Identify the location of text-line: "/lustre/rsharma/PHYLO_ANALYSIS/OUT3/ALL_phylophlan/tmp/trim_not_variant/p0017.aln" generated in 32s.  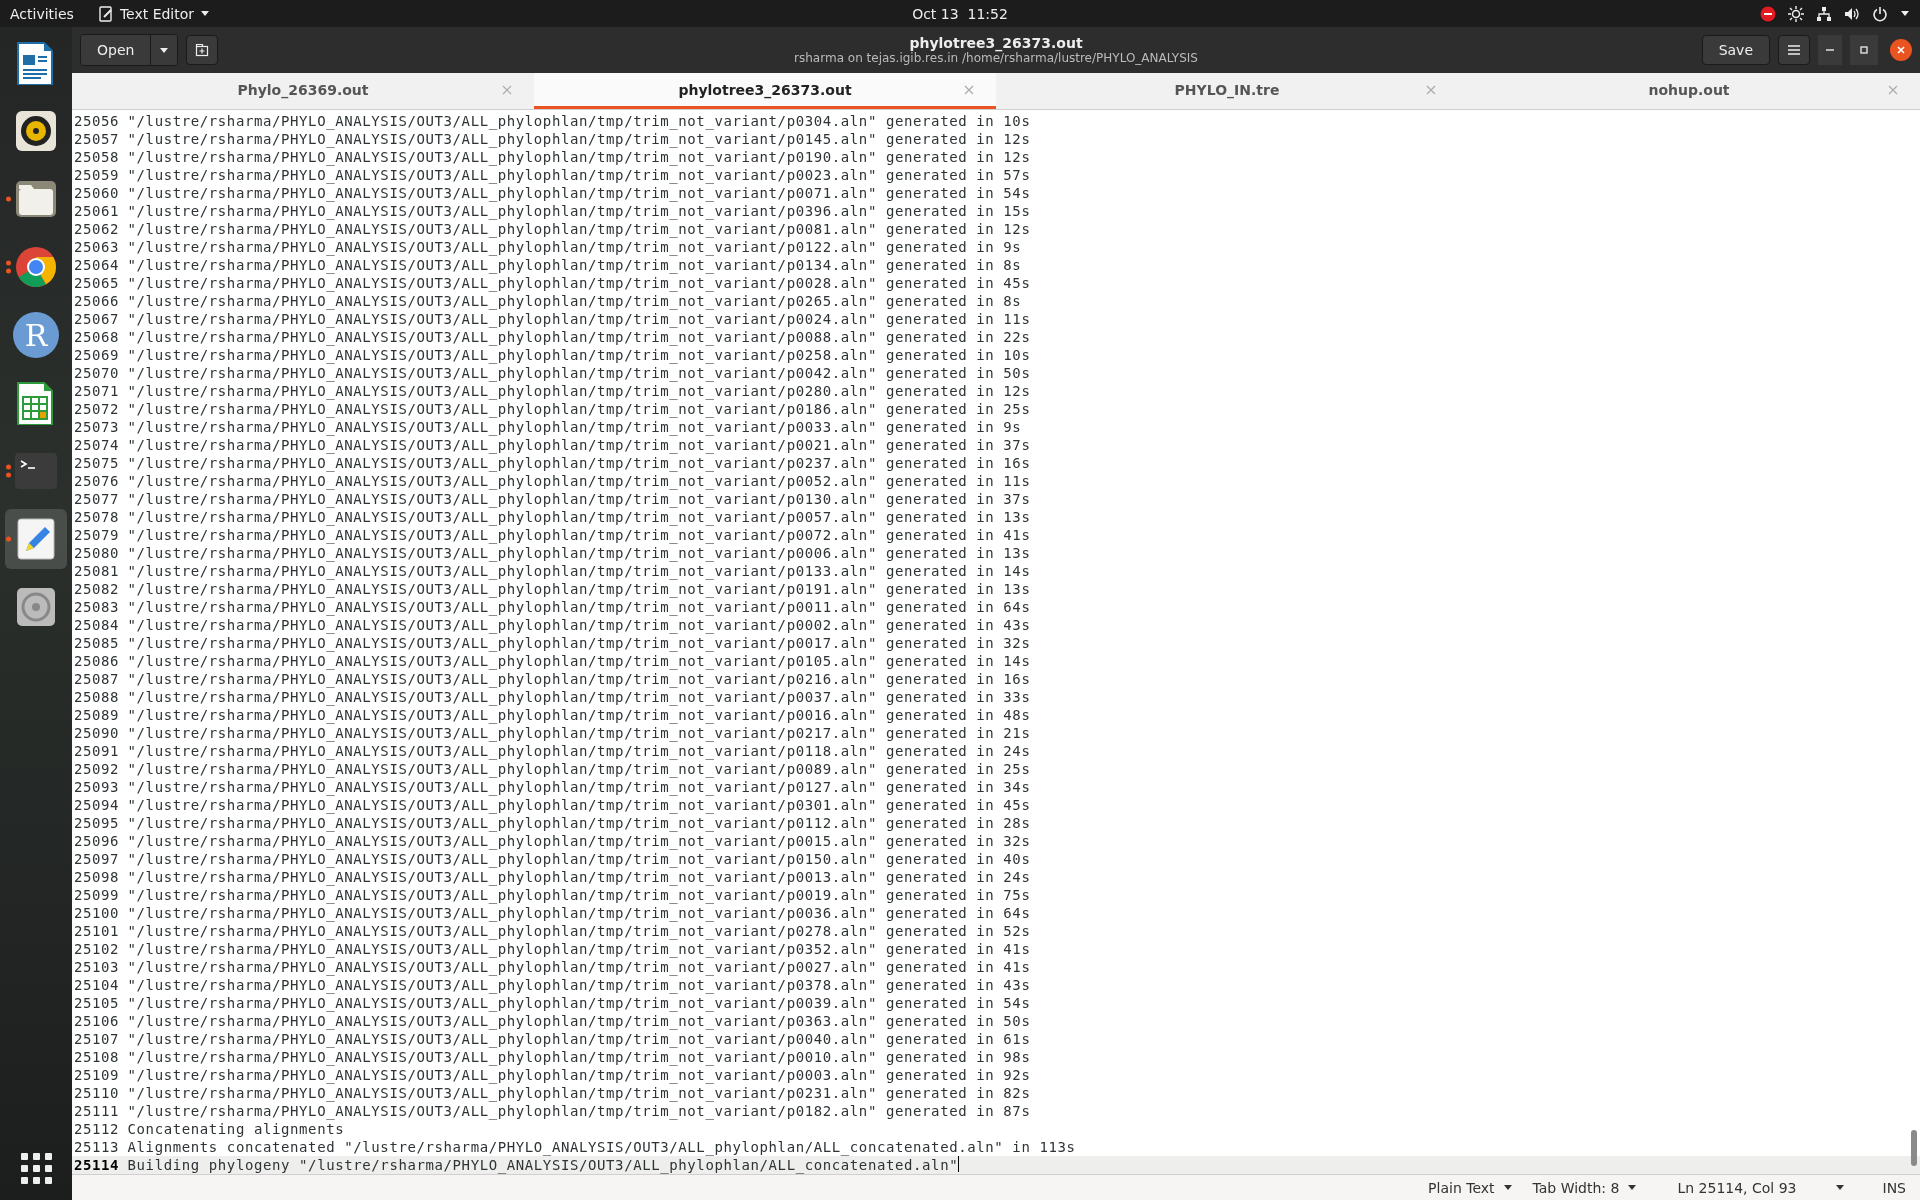
(579, 643).